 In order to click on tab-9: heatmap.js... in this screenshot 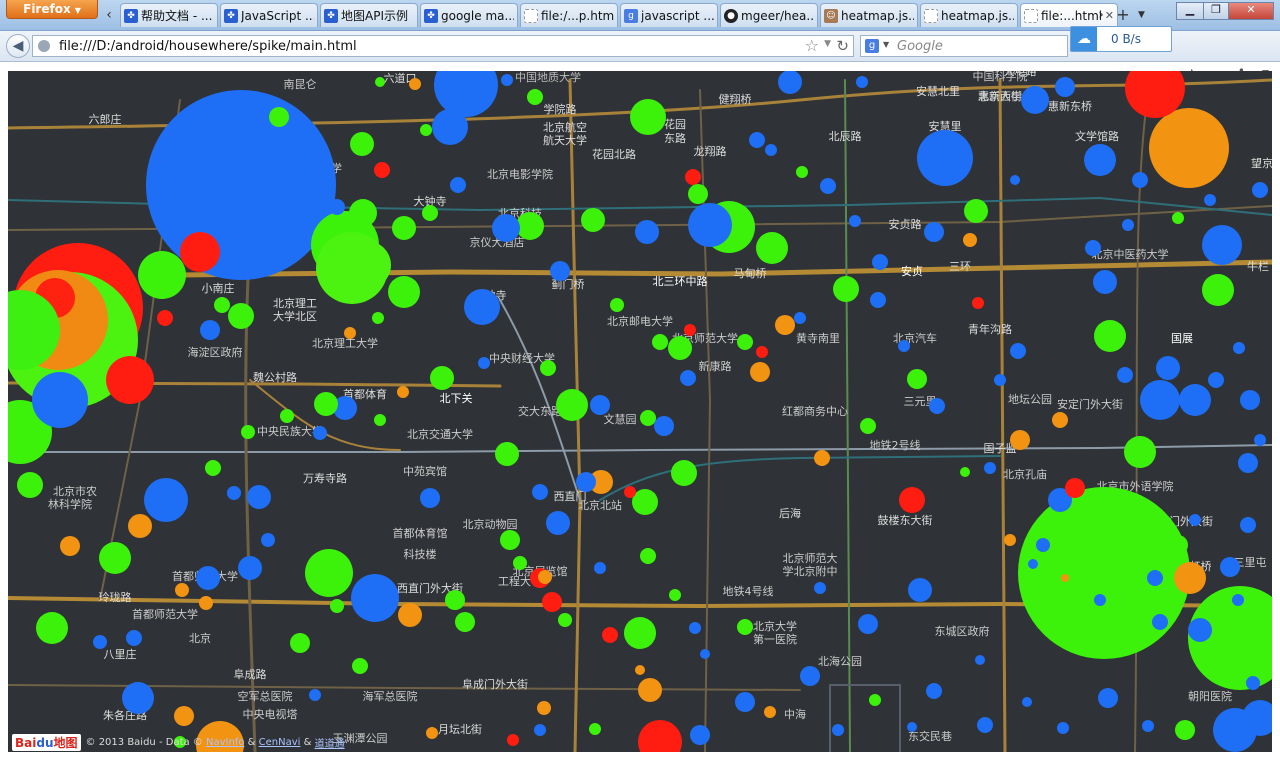, I will do `click(969, 15)`.